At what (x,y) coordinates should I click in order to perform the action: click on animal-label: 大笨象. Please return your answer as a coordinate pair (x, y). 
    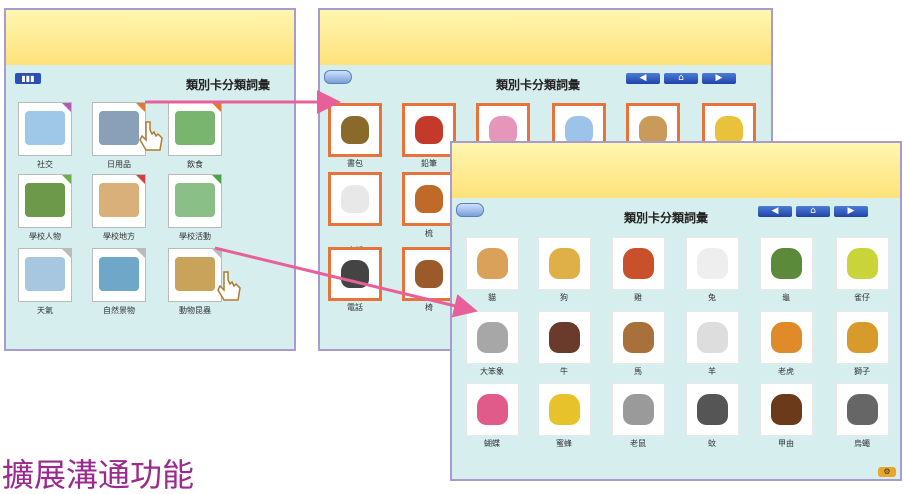
    Looking at the image, I should click on (492, 371).